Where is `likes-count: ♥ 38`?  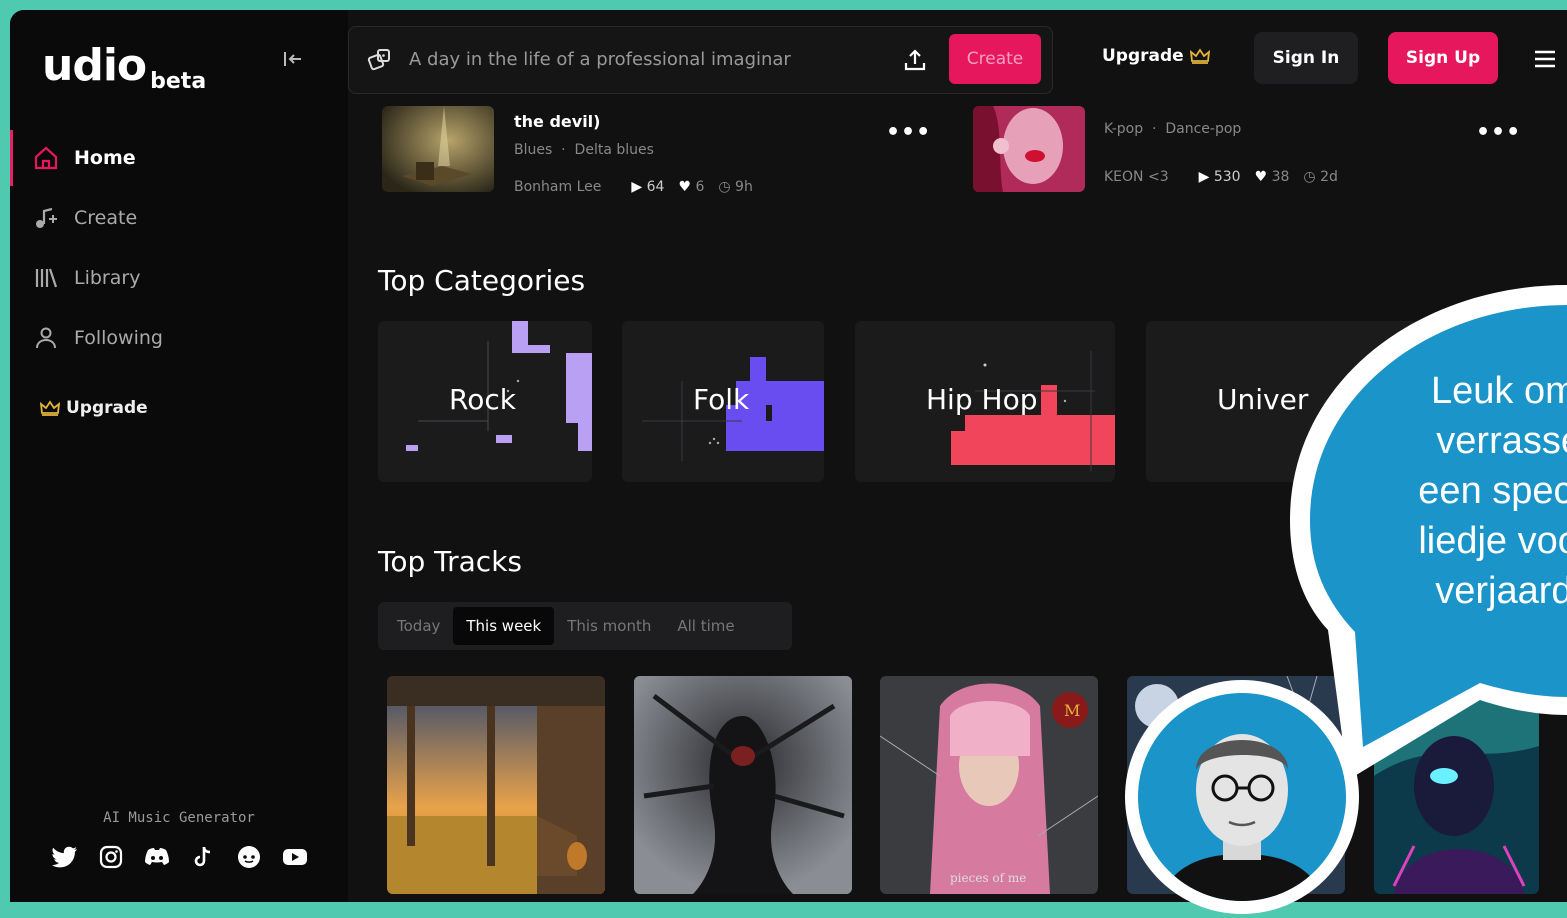 likes-count: ♥ 38 is located at coordinates (1272, 177).